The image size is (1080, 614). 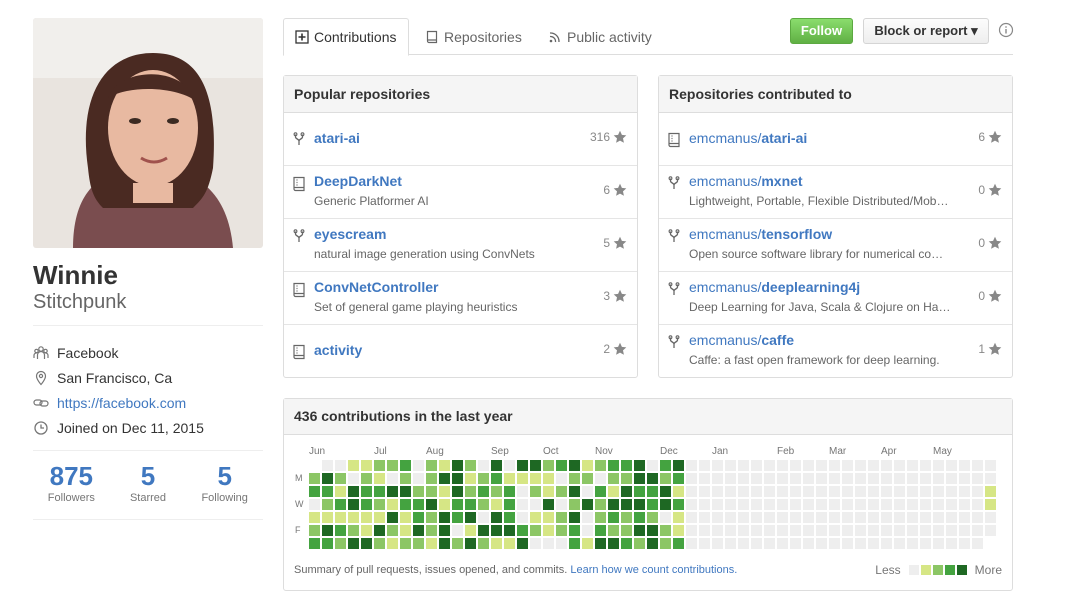 What do you see at coordinates (748, 138) in the screenshot?
I see `repo-link: emcmanus/atari-ai` at bounding box center [748, 138].